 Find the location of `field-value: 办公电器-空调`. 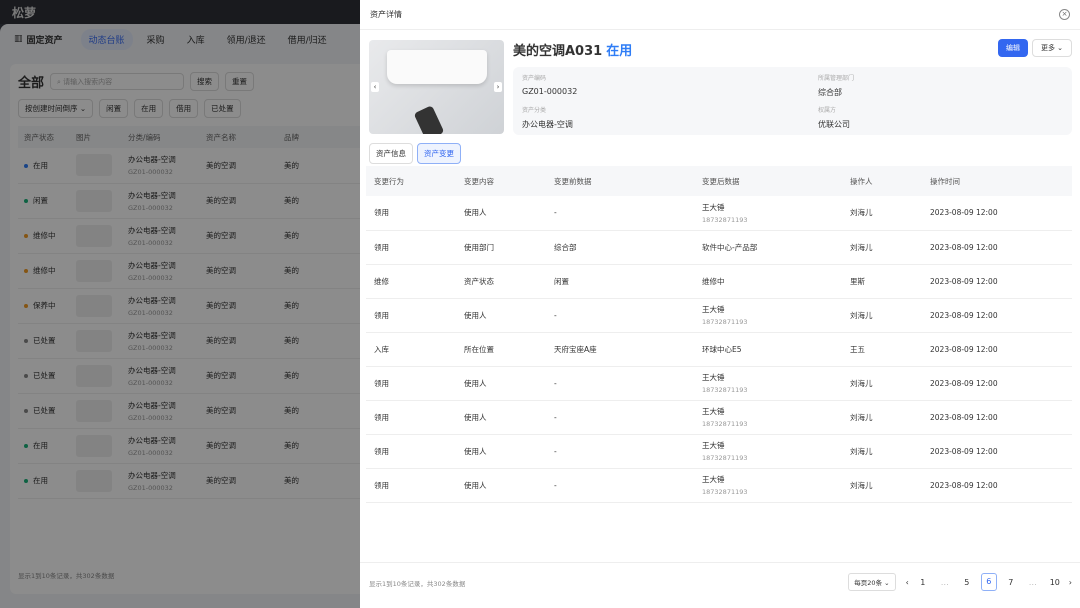

field-value: 办公电器-空调 is located at coordinates (547, 124).